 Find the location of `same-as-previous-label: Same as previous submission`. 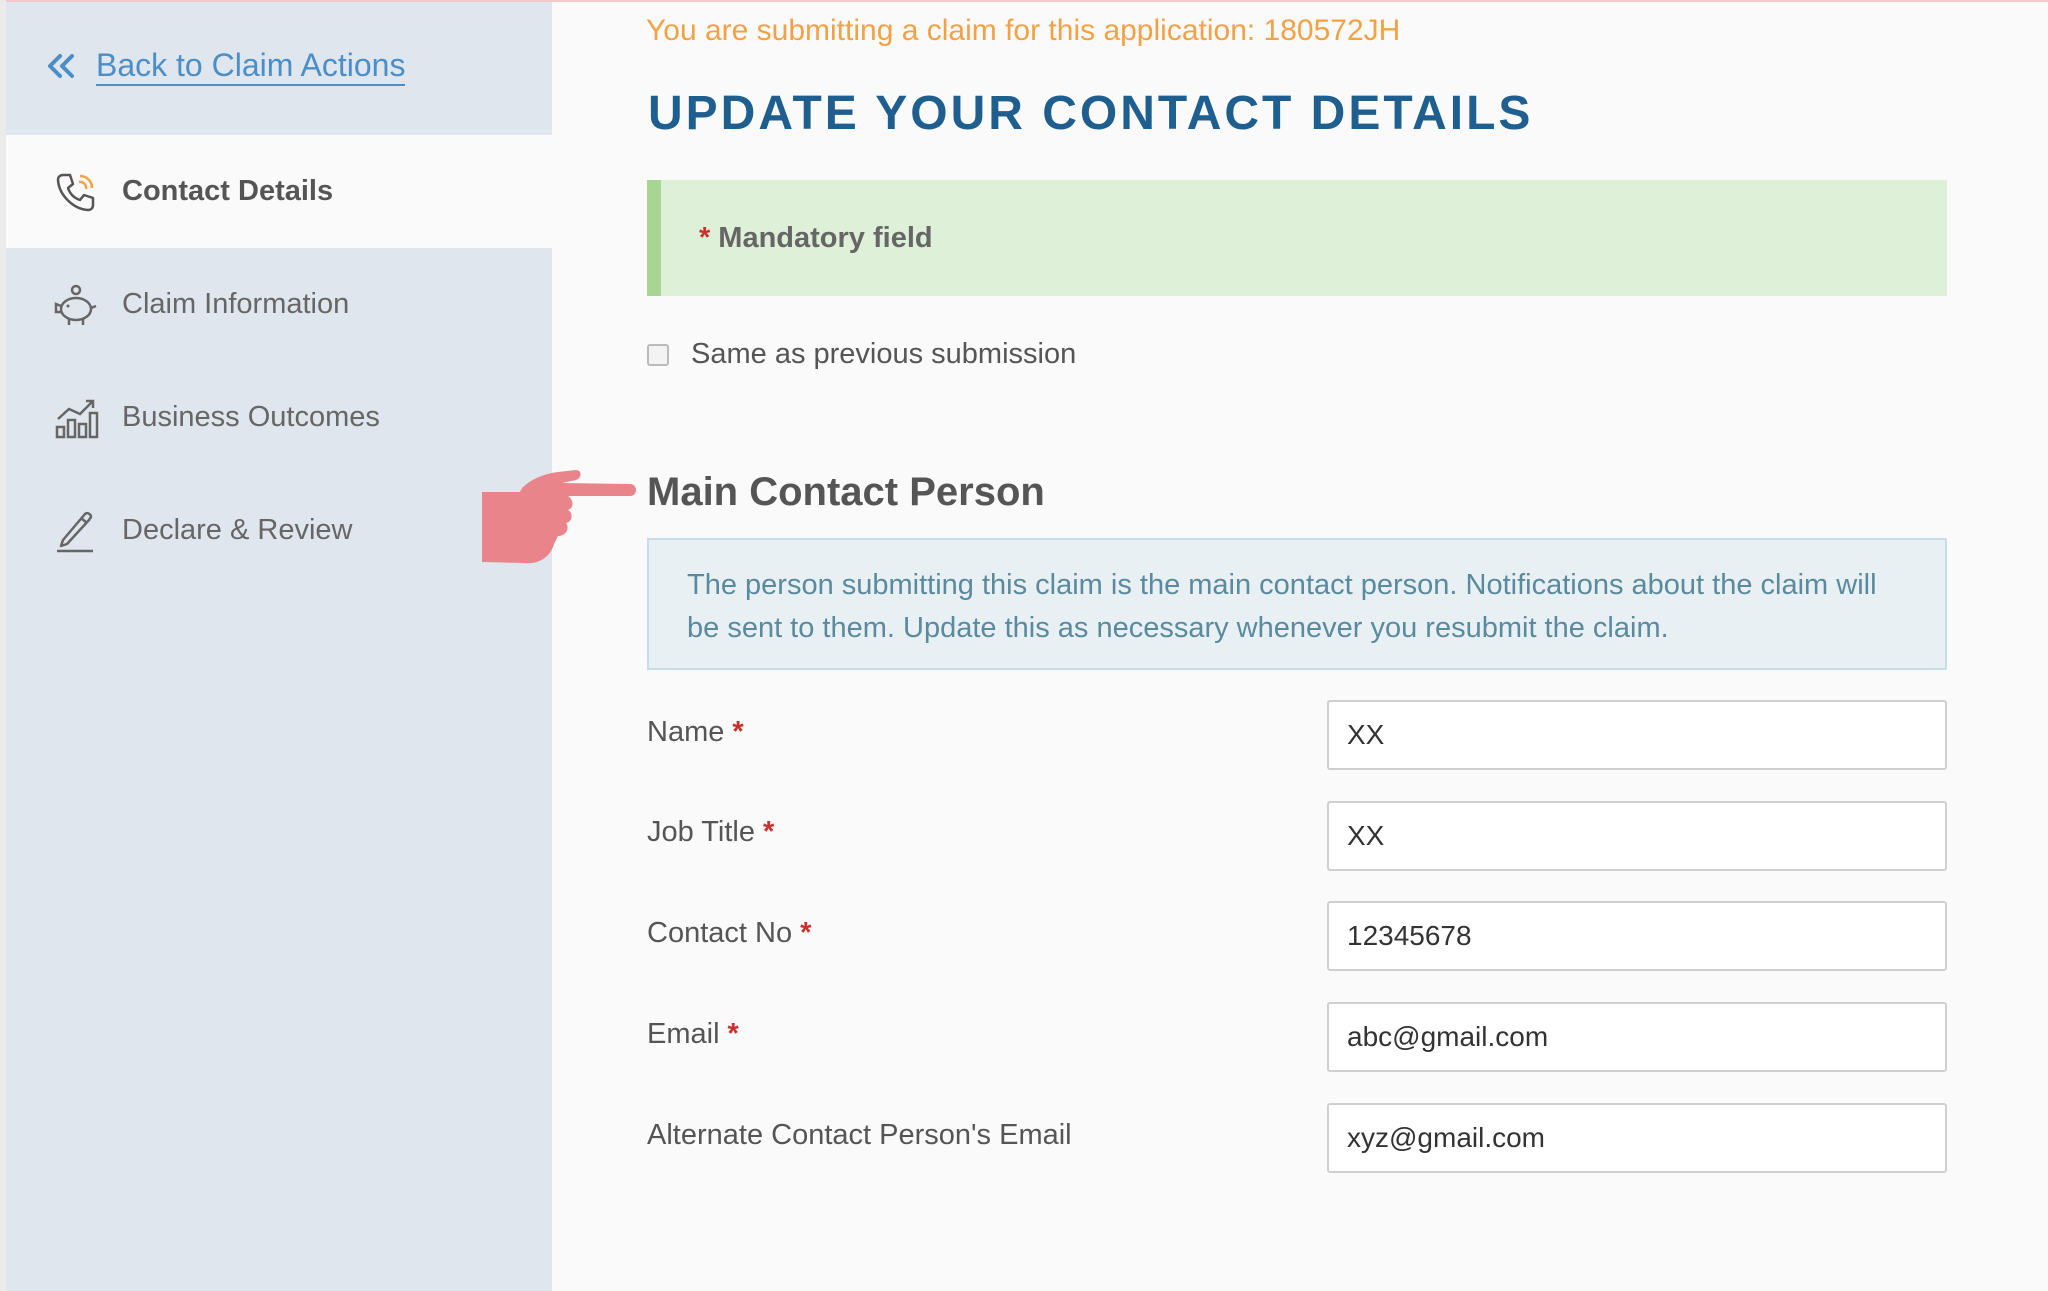

same-as-previous-label: Same as previous submission is located at coordinates (884, 354).